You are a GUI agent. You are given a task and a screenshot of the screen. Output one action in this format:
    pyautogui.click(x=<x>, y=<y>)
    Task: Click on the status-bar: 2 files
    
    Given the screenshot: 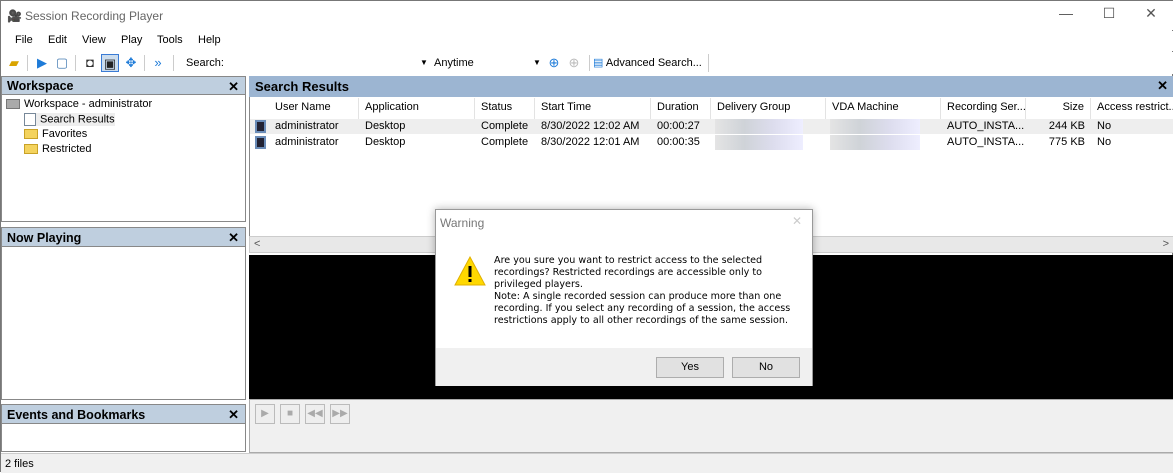 What is the action you would take?
    pyautogui.click(x=587, y=463)
    